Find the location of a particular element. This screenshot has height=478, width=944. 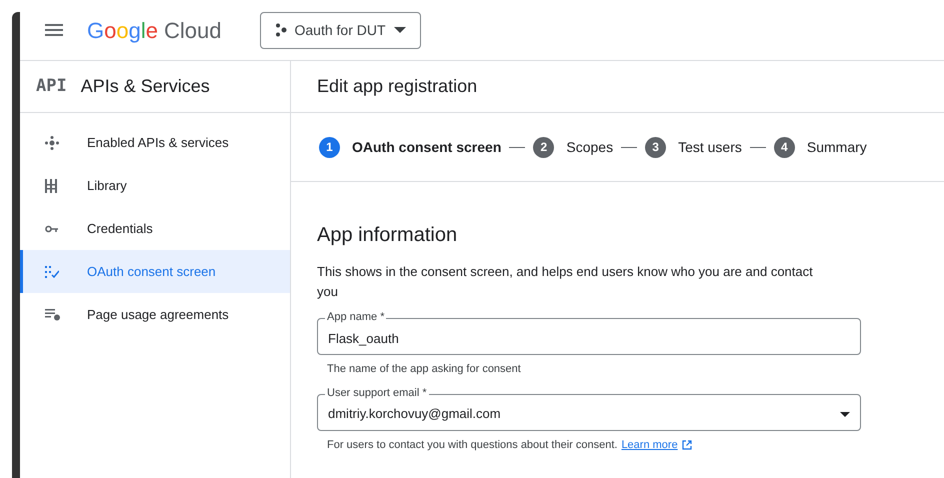

logo-wordmark: Google is located at coordinates (122, 30).